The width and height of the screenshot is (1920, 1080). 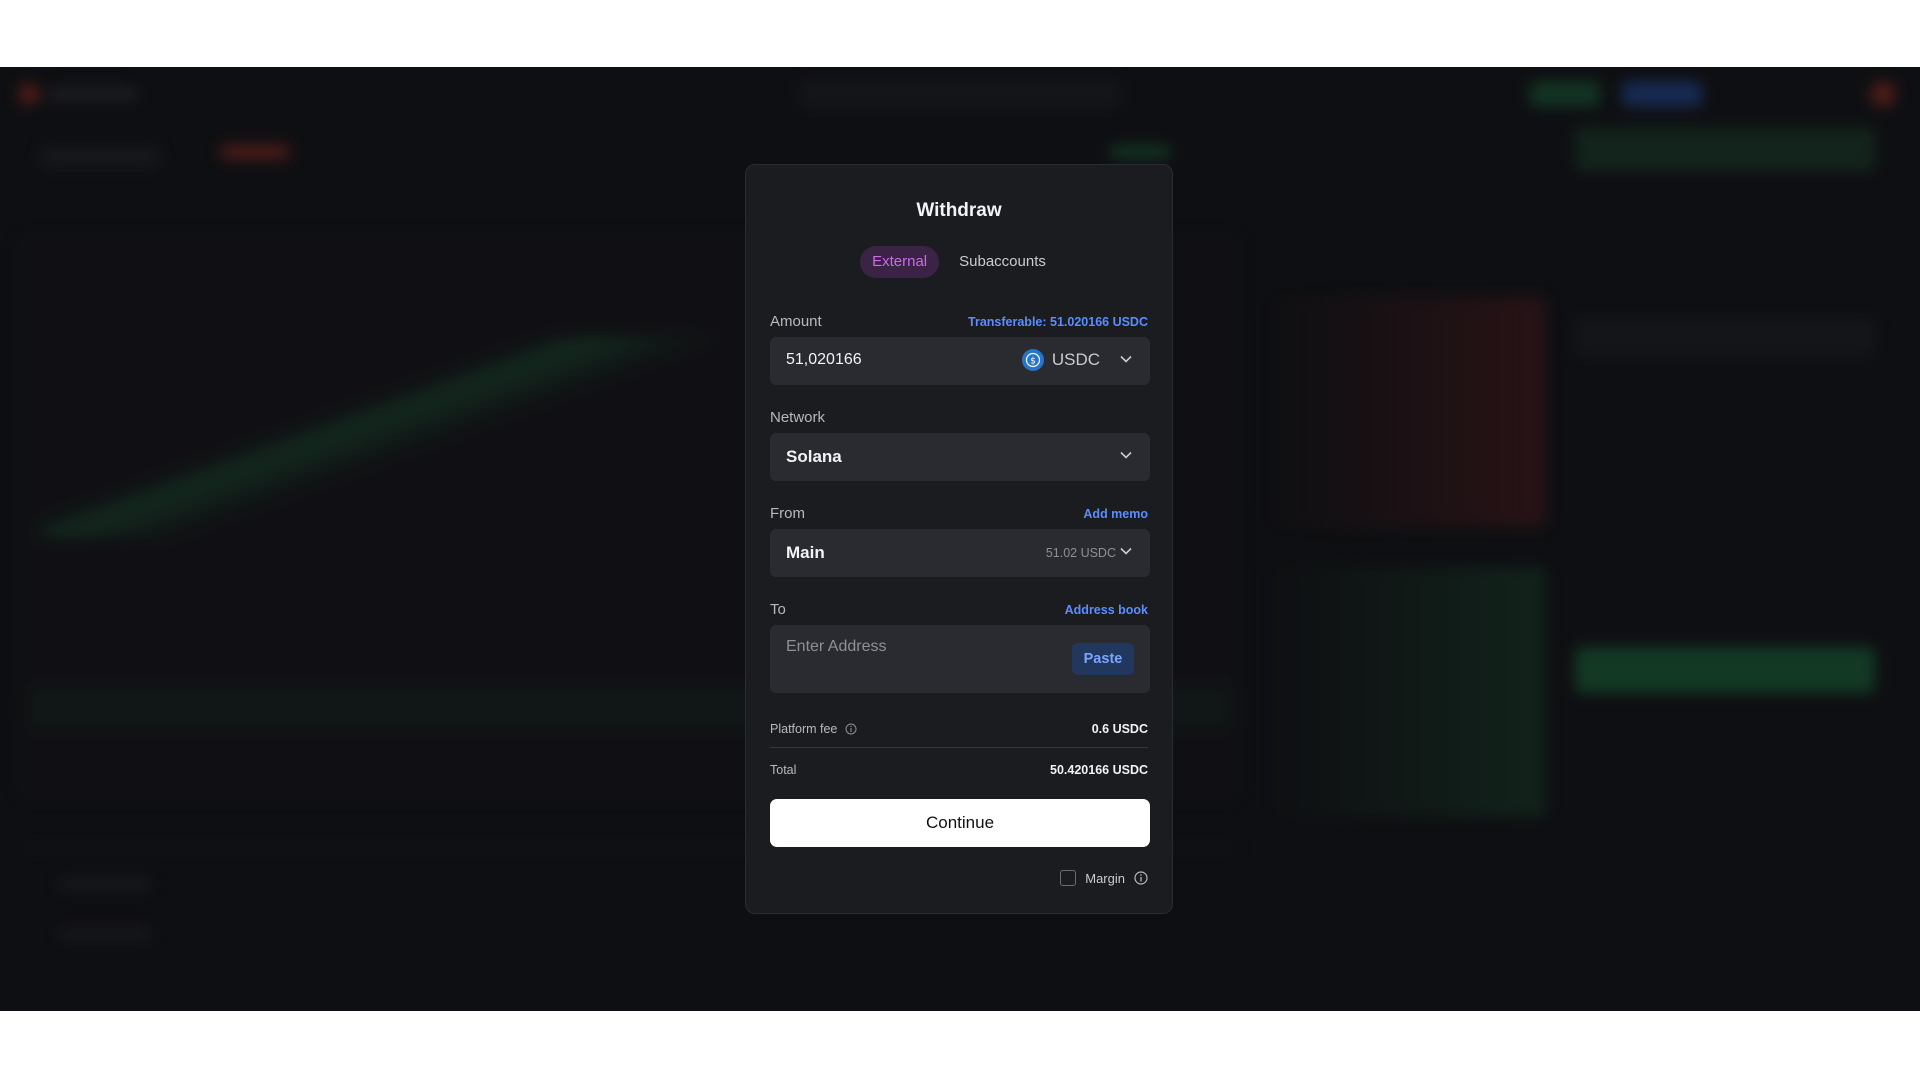 What do you see at coordinates (814, 456) in the screenshot?
I see `network-value: Solana` at bounding box center [814, 456].